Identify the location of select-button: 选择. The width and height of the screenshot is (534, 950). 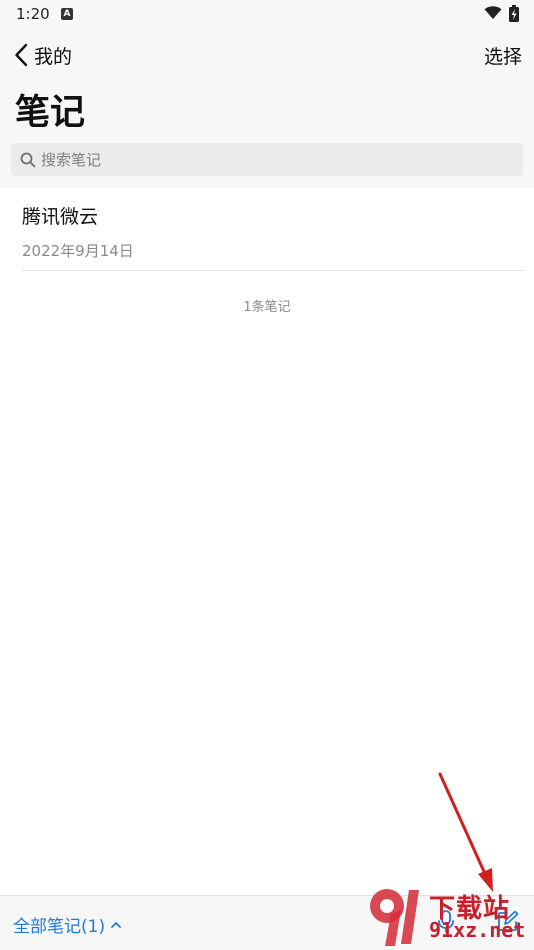
(503, 55).